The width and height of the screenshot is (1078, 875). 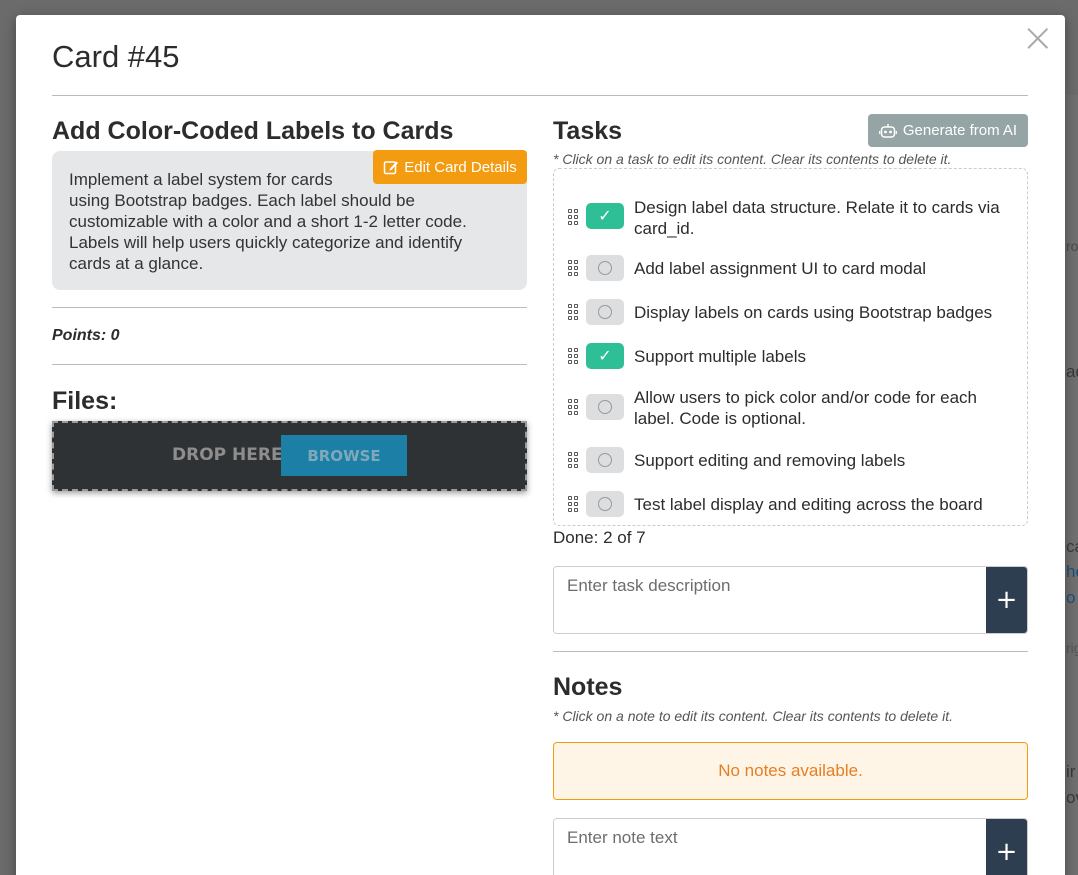 What do you see at coordinates (599, 537) in the screenshot?
I see `tasks-done-summary: Done: 2 of 7` at bounding box center [599, 537].